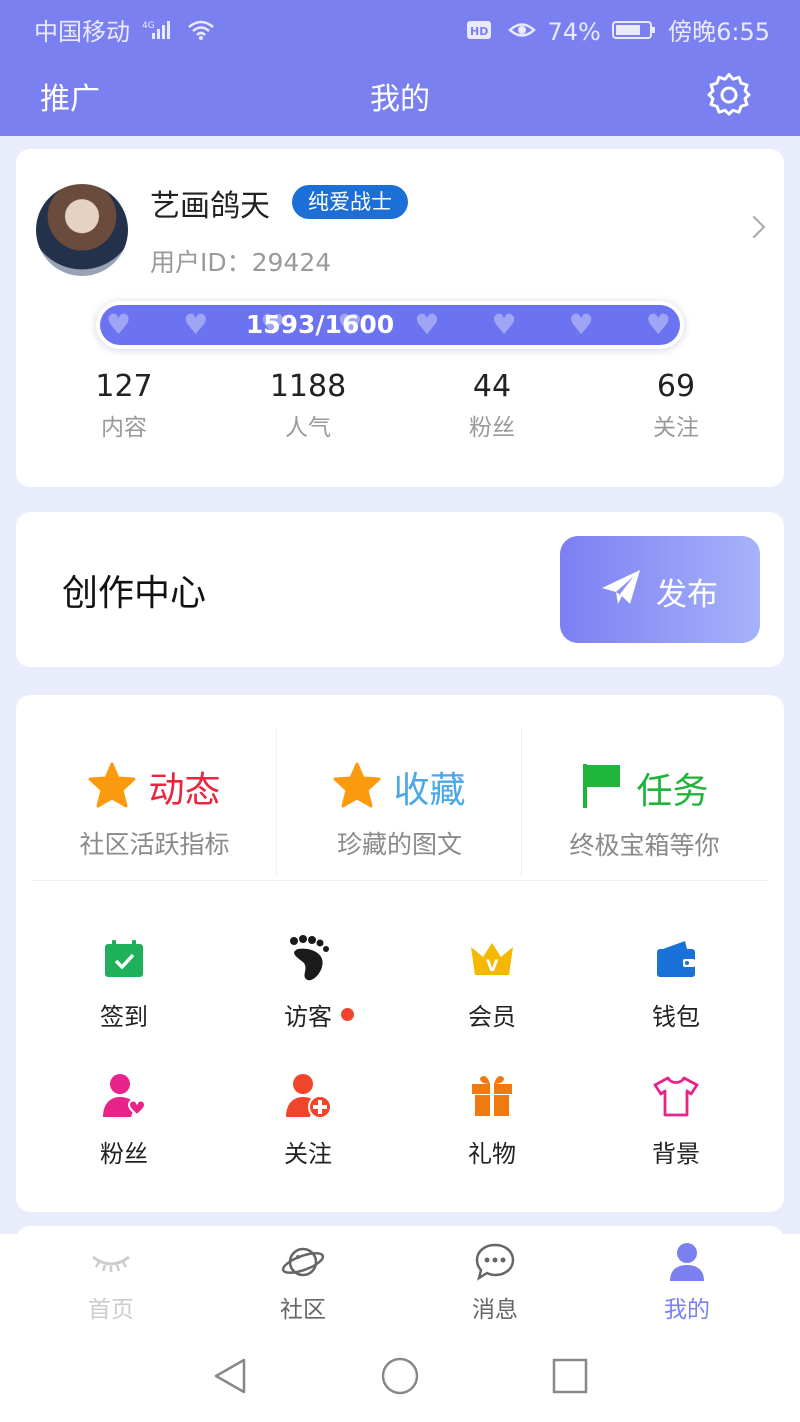 The height and width of the screenshot is (1422, 800). I want to click on calendar-check-icon, so click(124, 958).